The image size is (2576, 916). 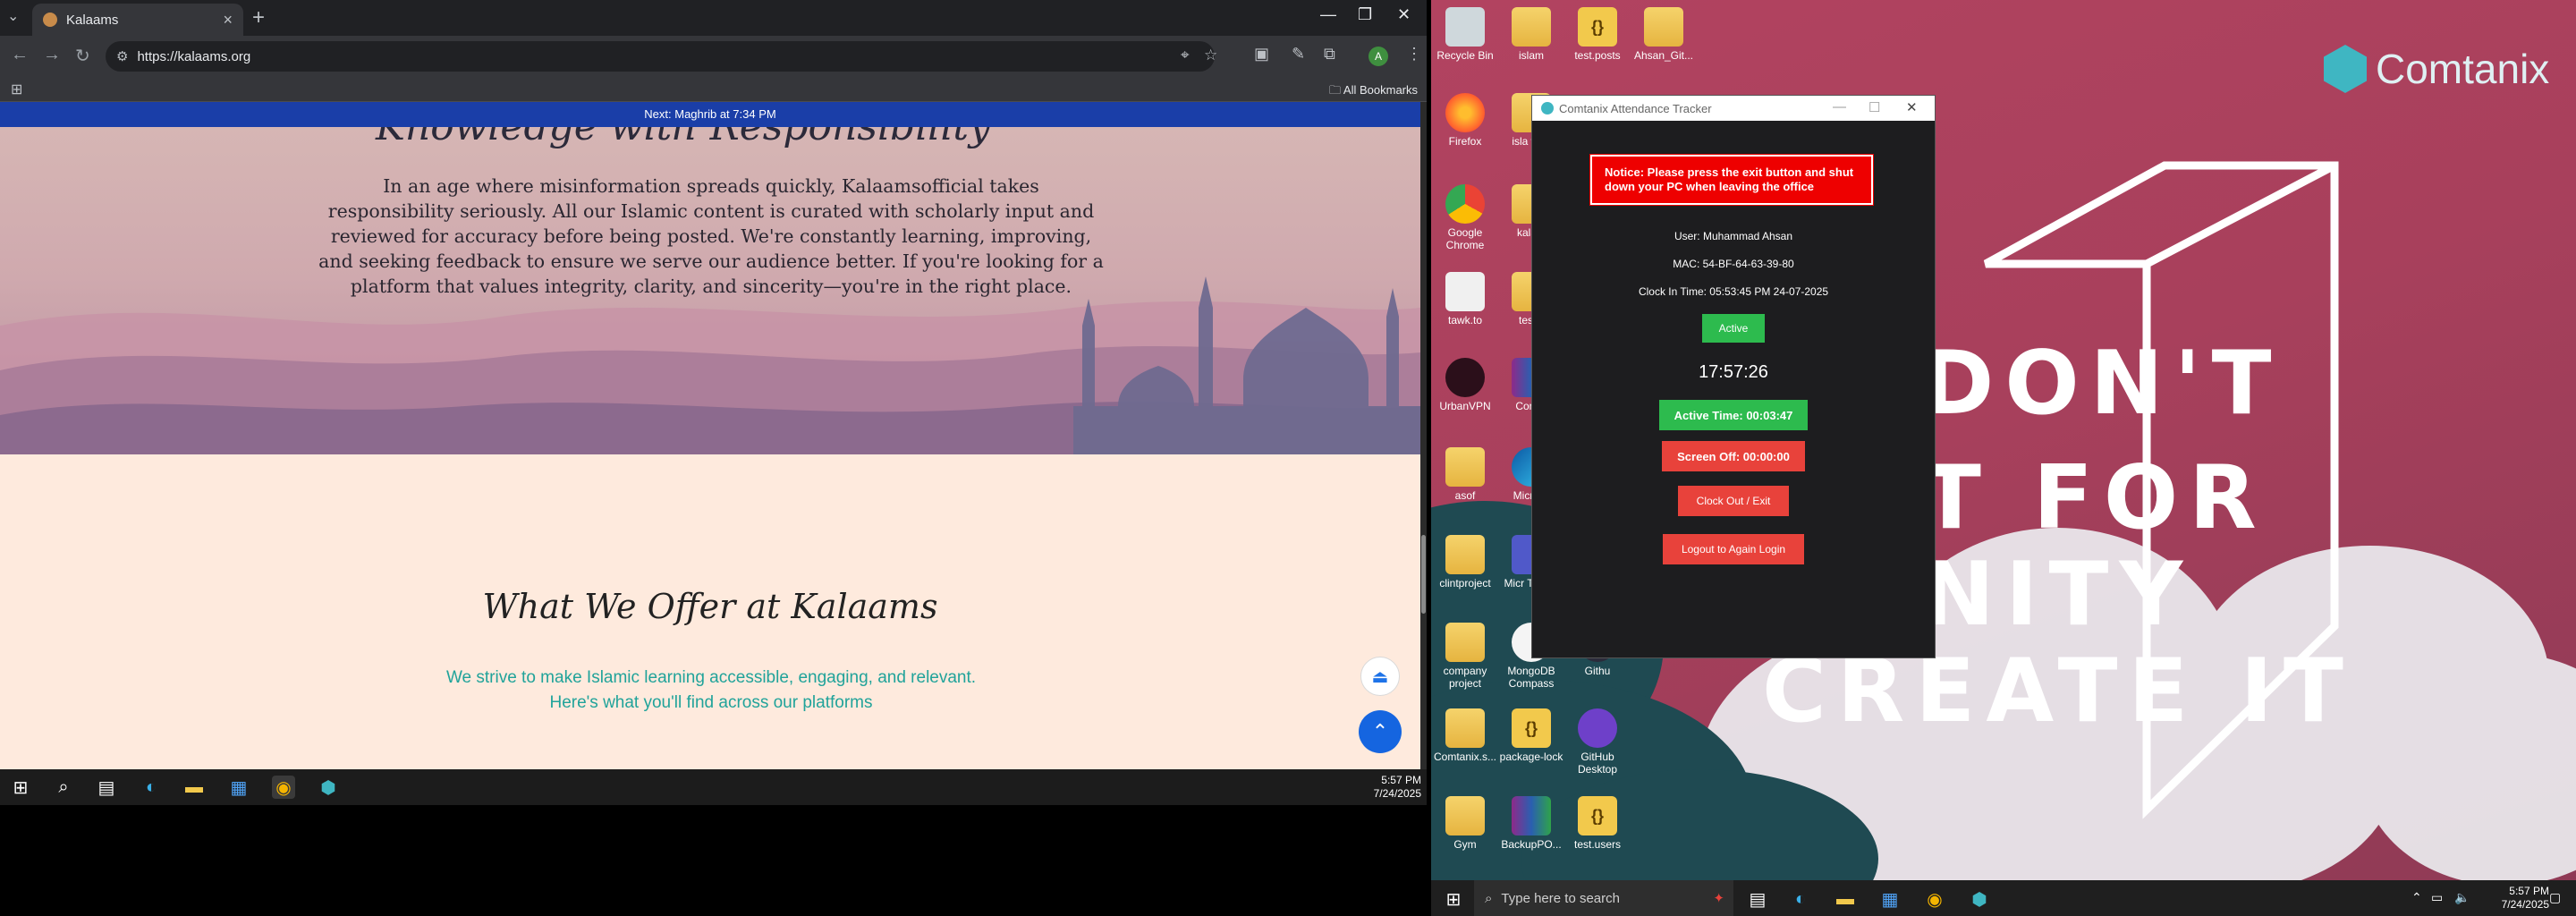 What do you see at coordinates (1329, 54) in the screenshot?
I see `puzzle-extensions-icon: ⧉` at bounding box center [1329, 54].